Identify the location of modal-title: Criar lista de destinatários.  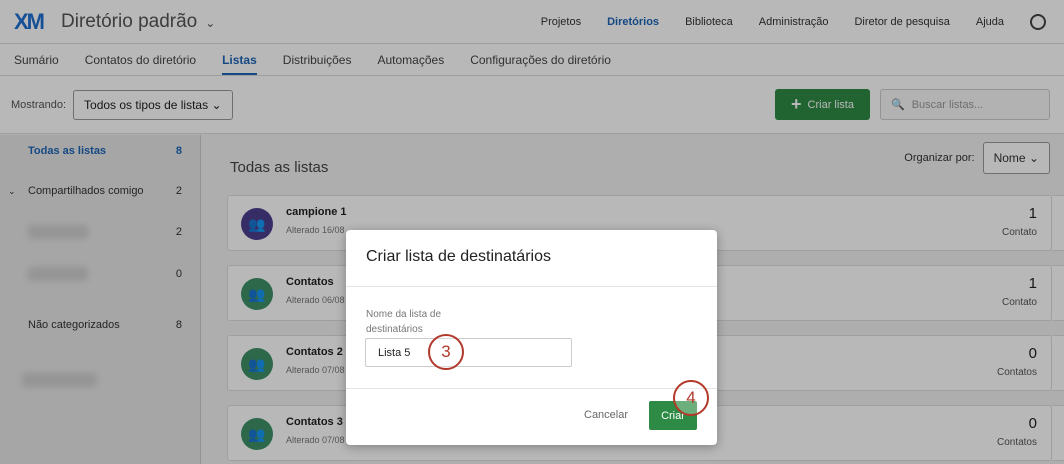
(531, 258).